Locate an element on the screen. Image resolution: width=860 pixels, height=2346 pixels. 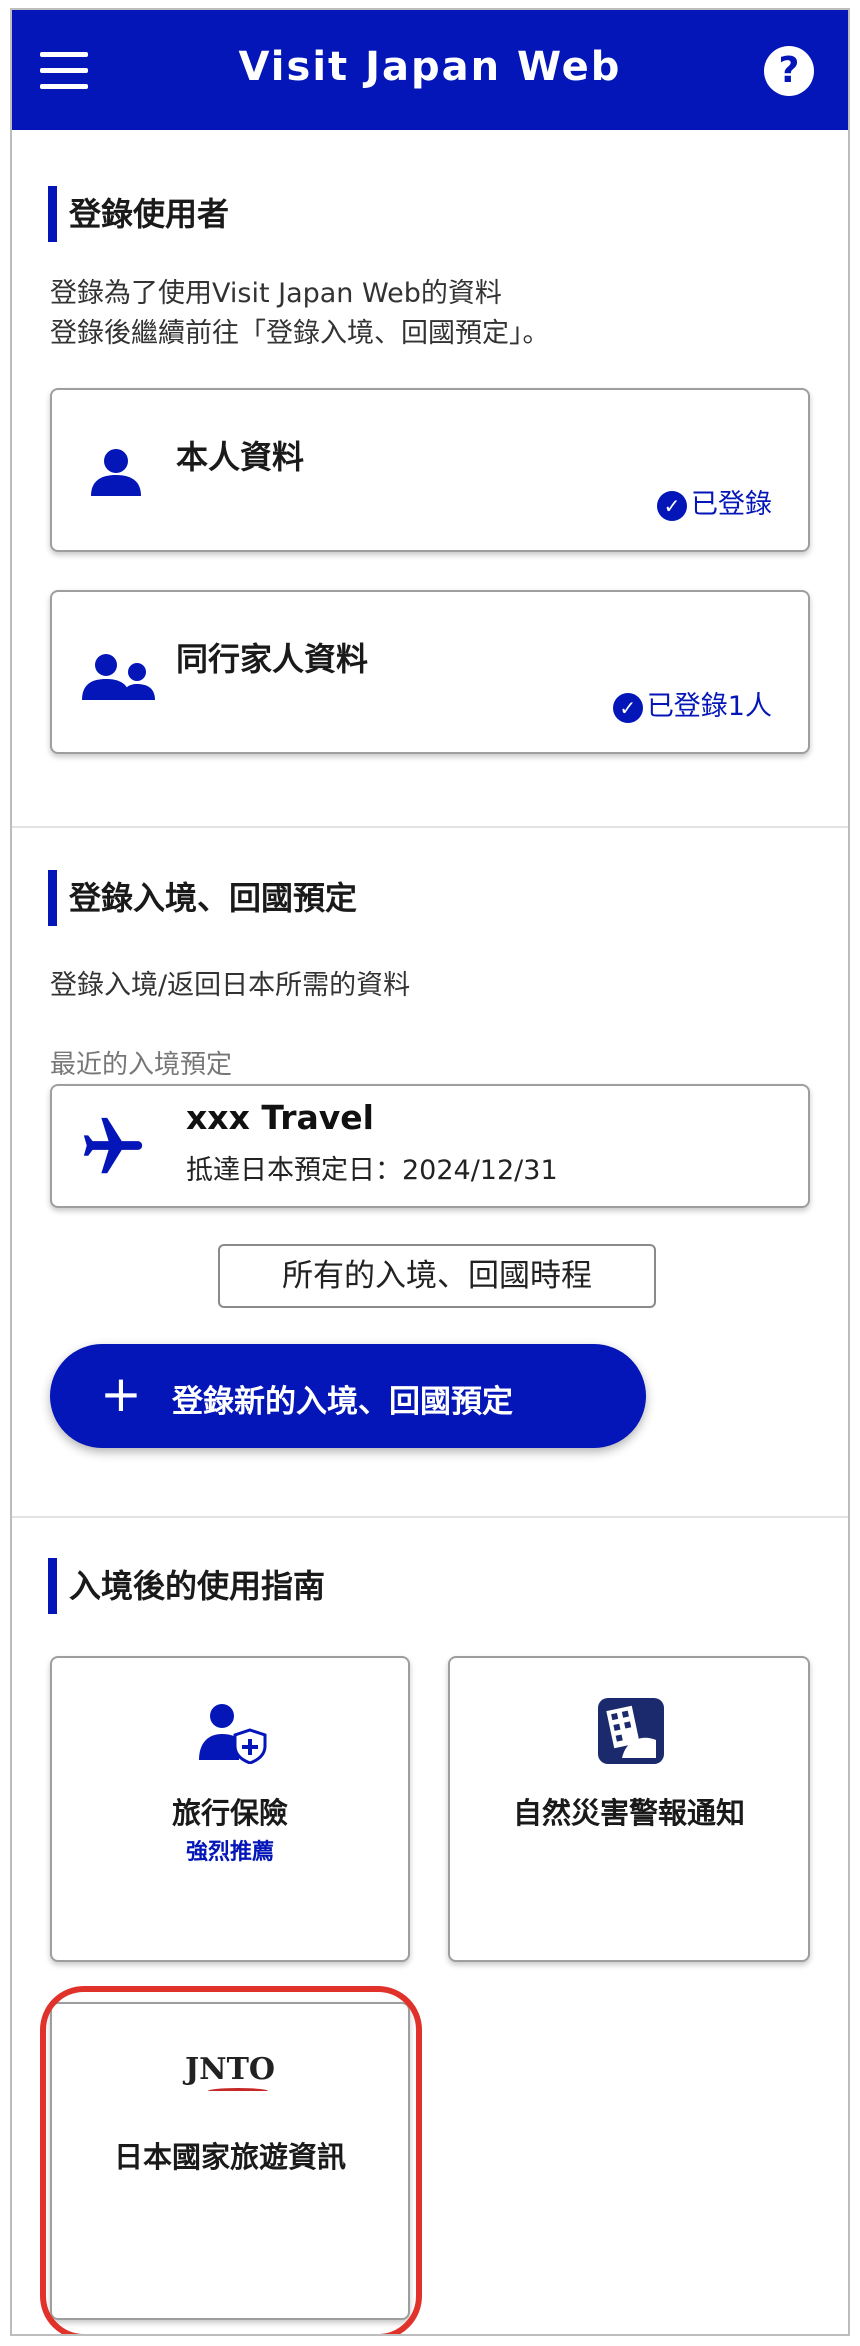
disaster-alert-tile: 自然災害警報通知 is located at coordinates (629, 1809).